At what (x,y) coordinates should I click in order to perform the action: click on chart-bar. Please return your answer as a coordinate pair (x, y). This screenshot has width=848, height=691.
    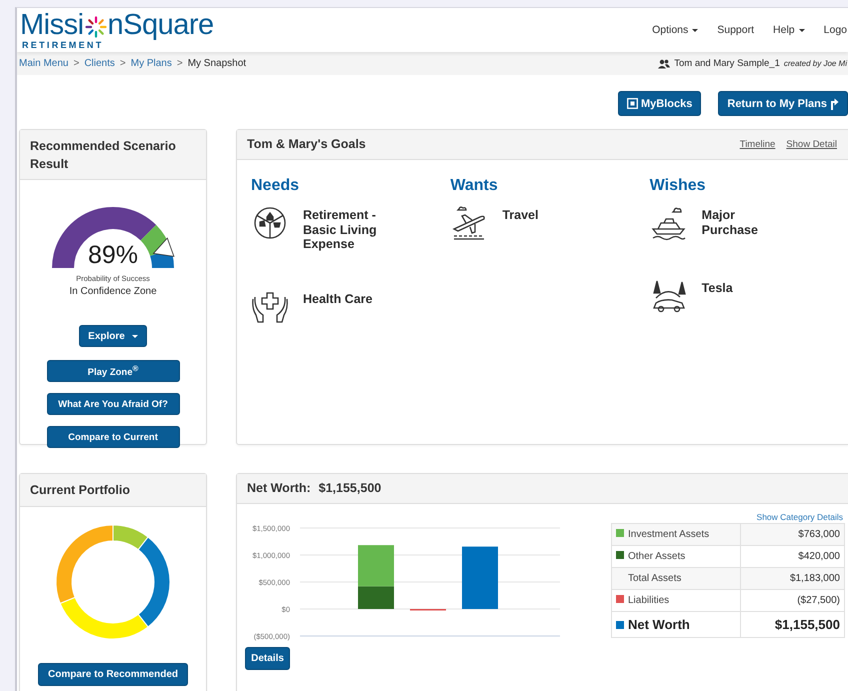
    Looking at the image, I should click on (480, 577).